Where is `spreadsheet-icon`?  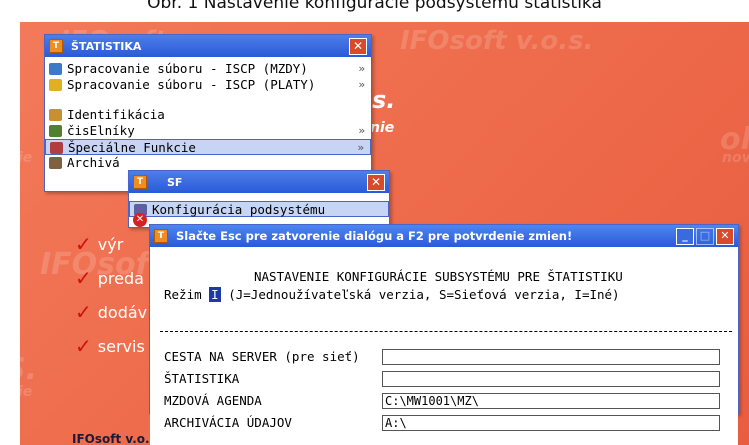
spreadsheet-icon is located at coordinates (55, 69).